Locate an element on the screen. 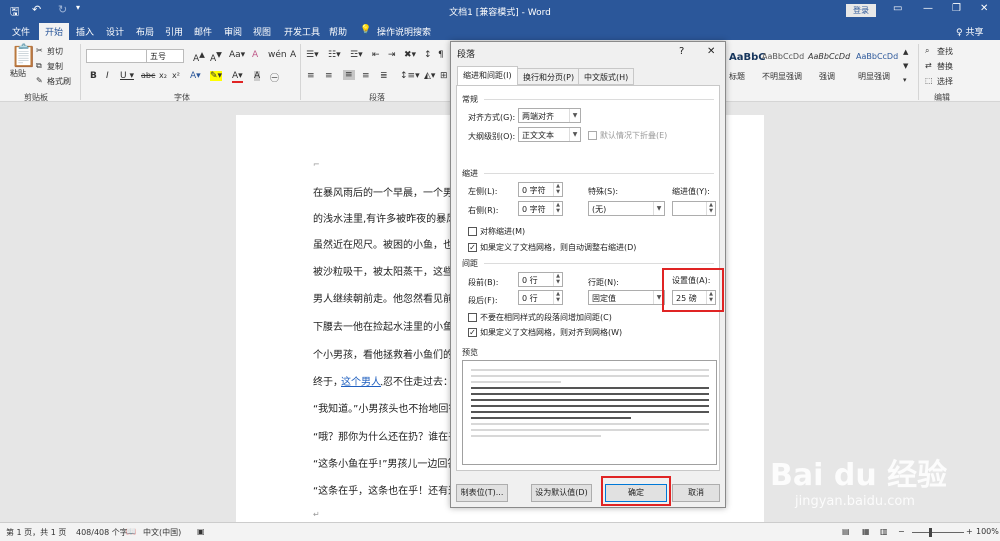  tab-home: 开始 is located at coordinates (54, 31).